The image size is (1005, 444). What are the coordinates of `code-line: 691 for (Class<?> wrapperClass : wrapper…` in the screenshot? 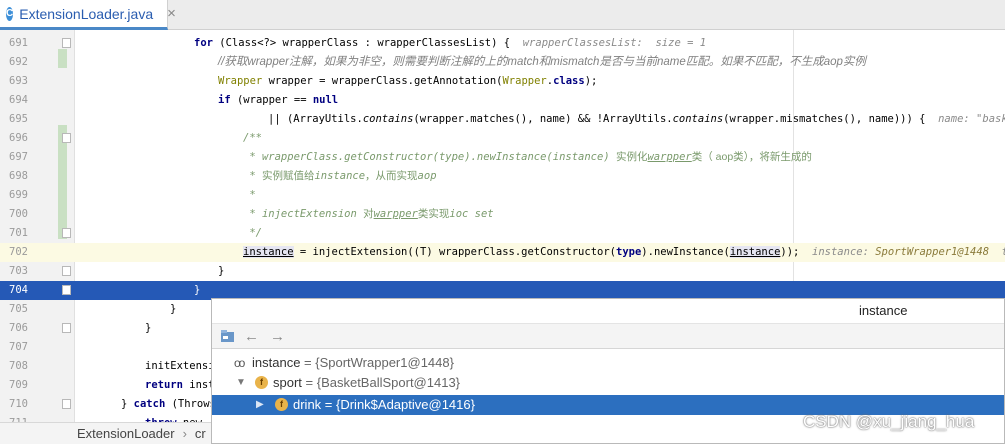 It's located at (502, 43).